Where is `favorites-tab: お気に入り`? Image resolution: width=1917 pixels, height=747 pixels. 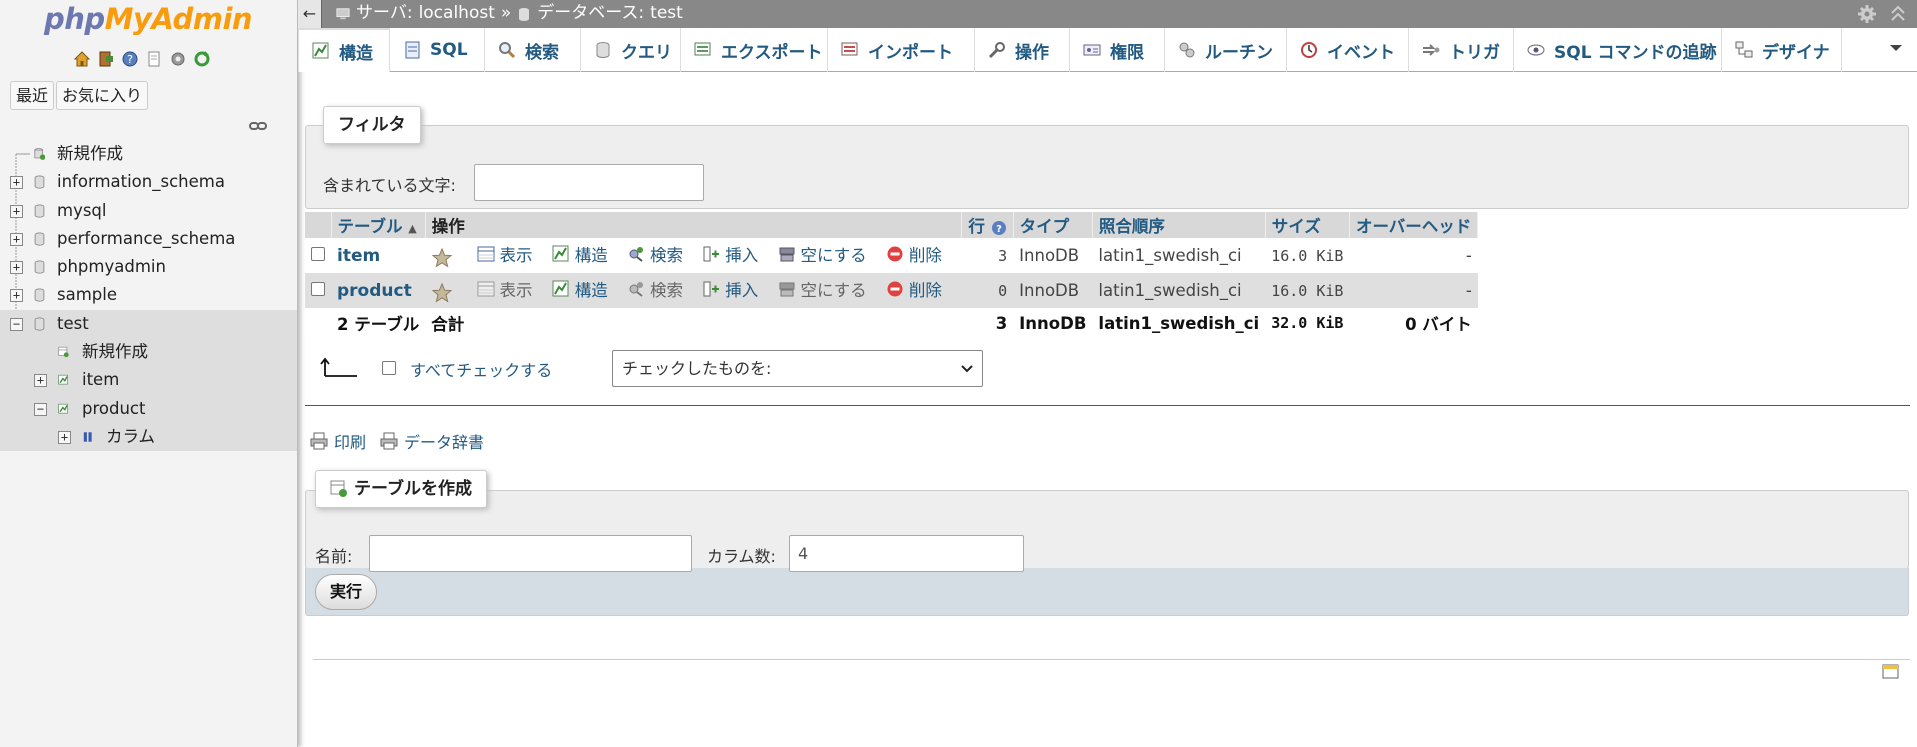 favorites-tab: お気に入り is located at coordinates (102, 95).